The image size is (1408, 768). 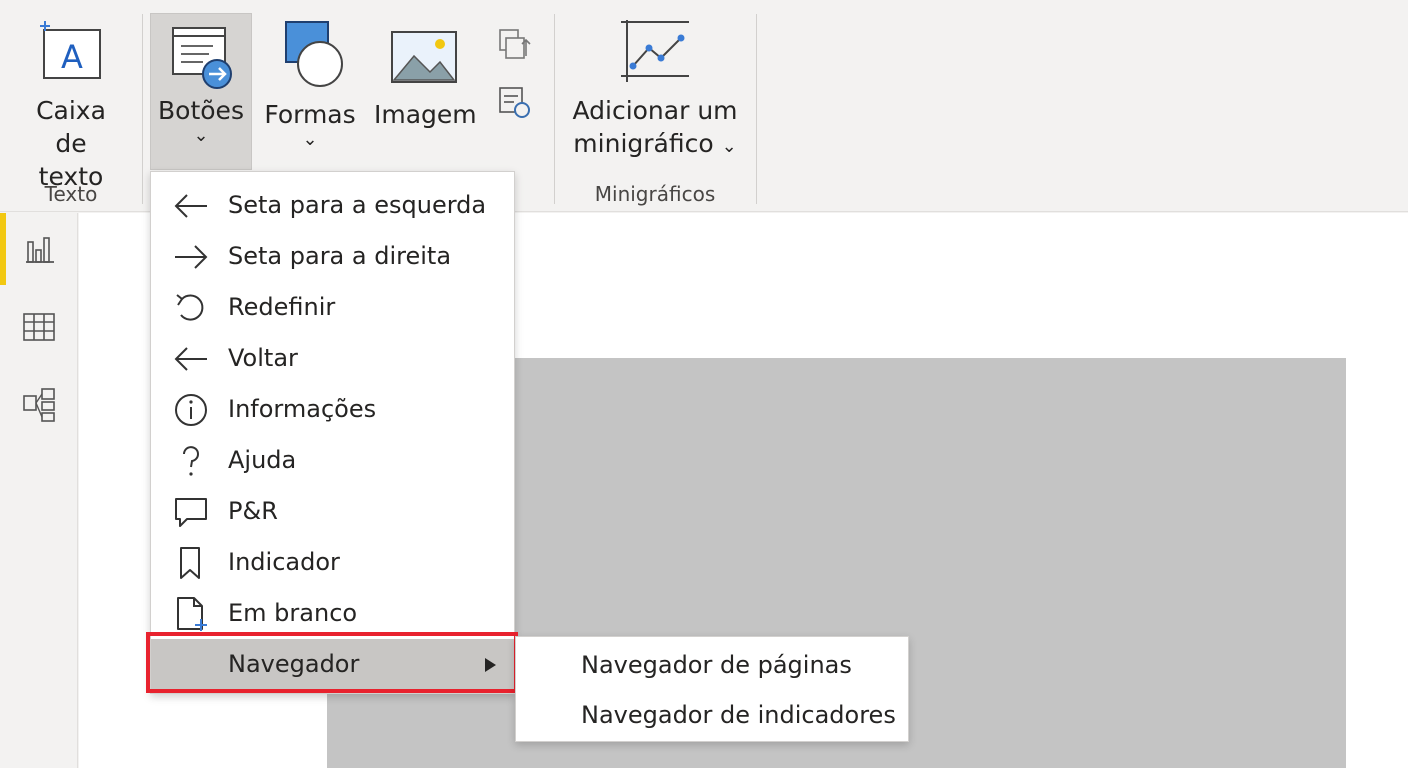 What do you see at coordinates (310, 114) in the screenshot?
I see `shapes-label: Formas` at bounding box center [310, 114].